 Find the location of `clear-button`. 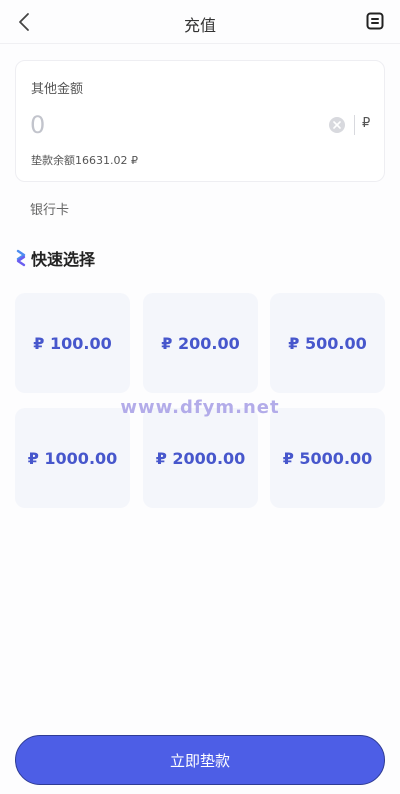

clear-button is located at coordinates (337, 125).